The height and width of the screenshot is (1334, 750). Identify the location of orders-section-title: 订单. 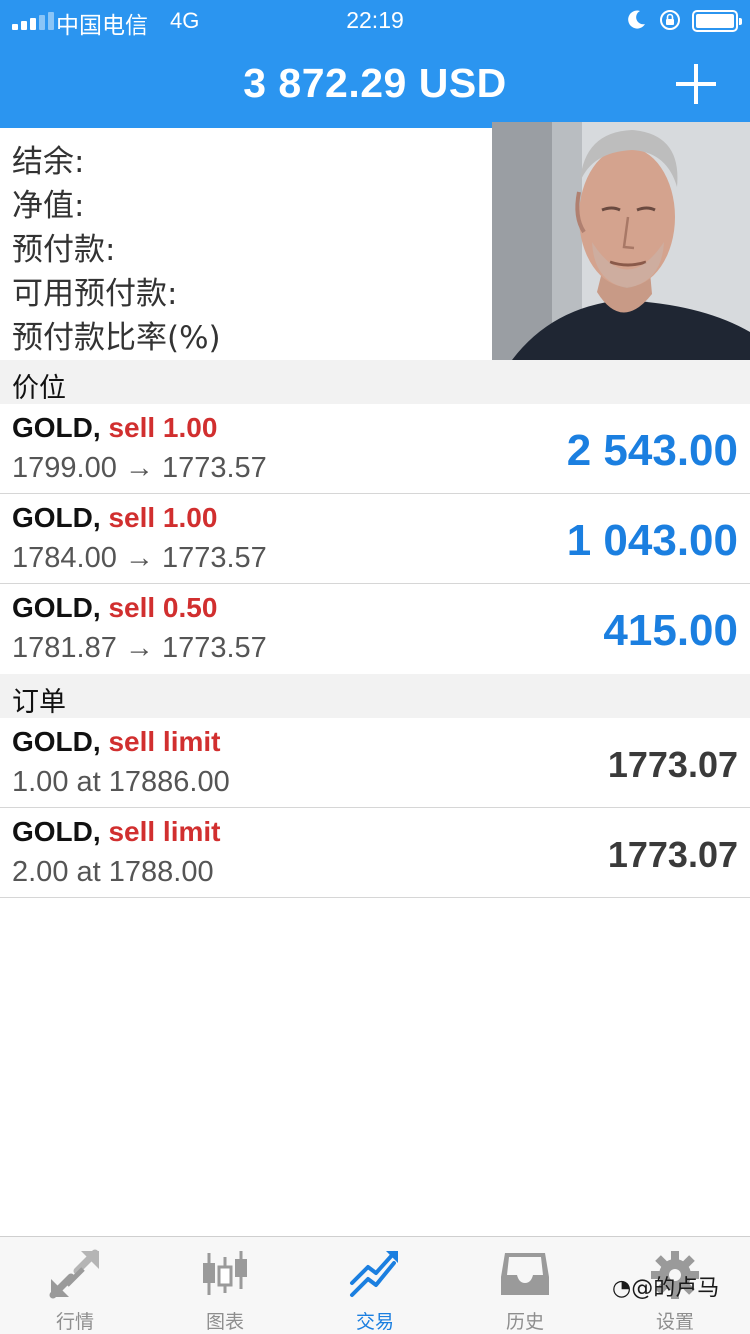
(39, 702).